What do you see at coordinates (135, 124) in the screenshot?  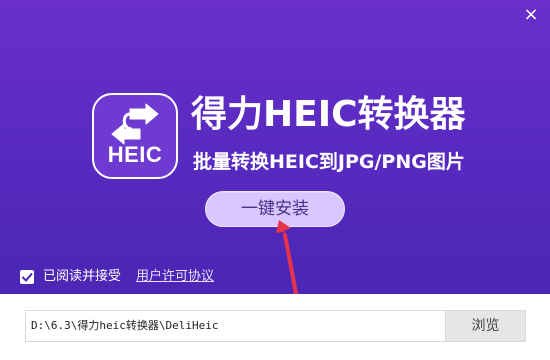 I see `swap-arrows-icon` at bounding box center [135, 124].